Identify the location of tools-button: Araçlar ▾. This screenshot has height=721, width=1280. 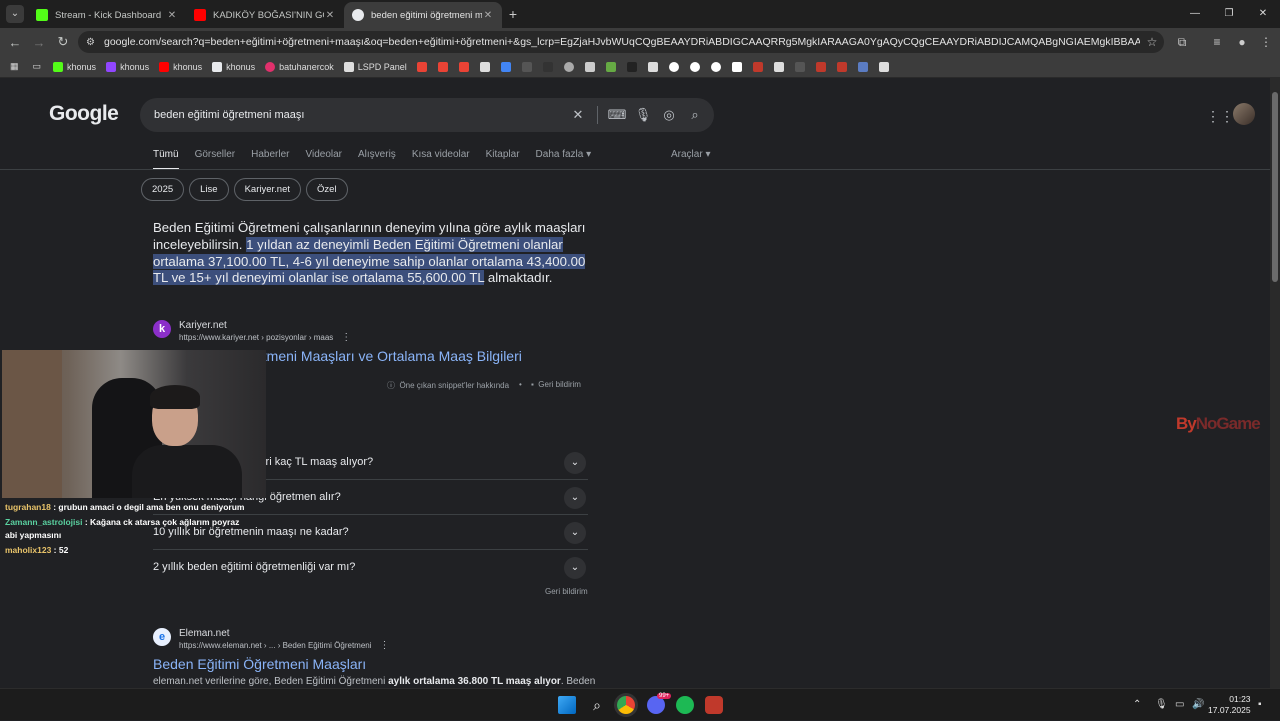
(690, 154).